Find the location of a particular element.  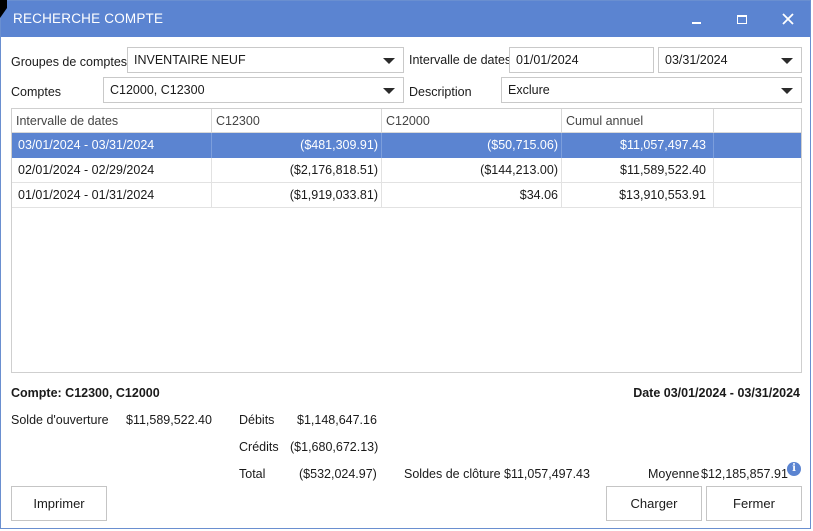

info-icon: i is located at coordinates (794, 469).